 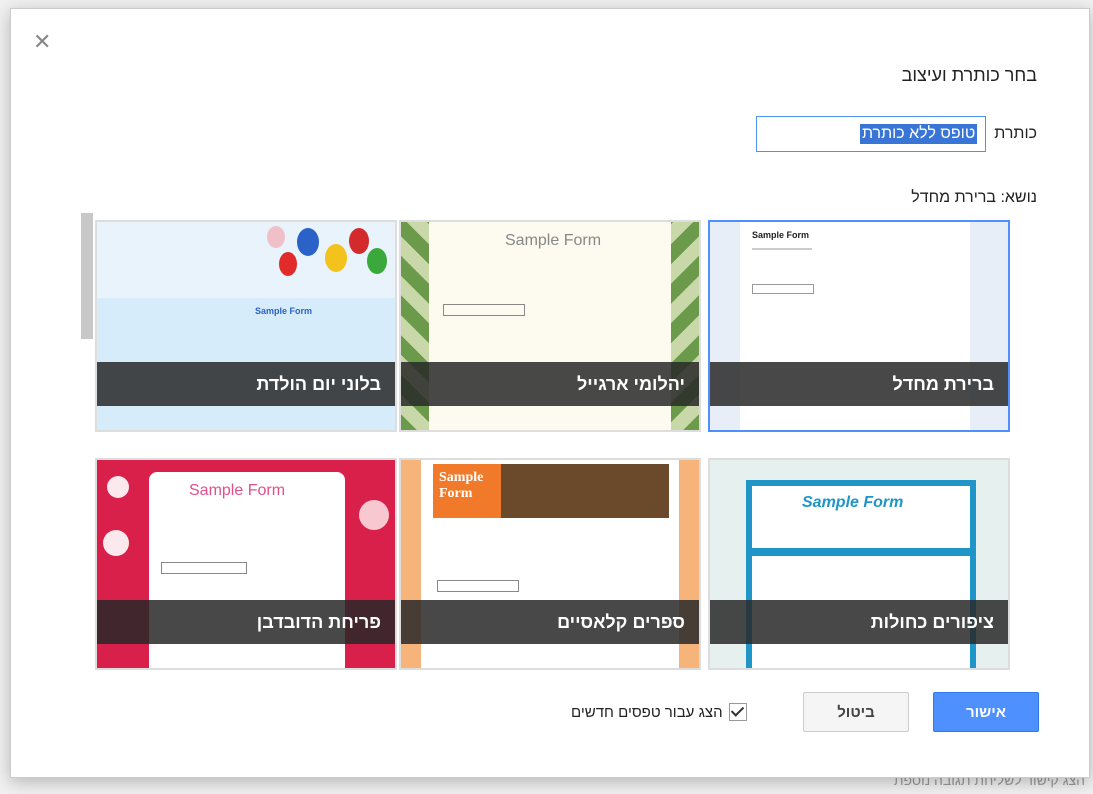 What do you see at coordinates (308, 242) in the screenshot?
I see `balloon-blue-icon` at bounding box center [308, 242].